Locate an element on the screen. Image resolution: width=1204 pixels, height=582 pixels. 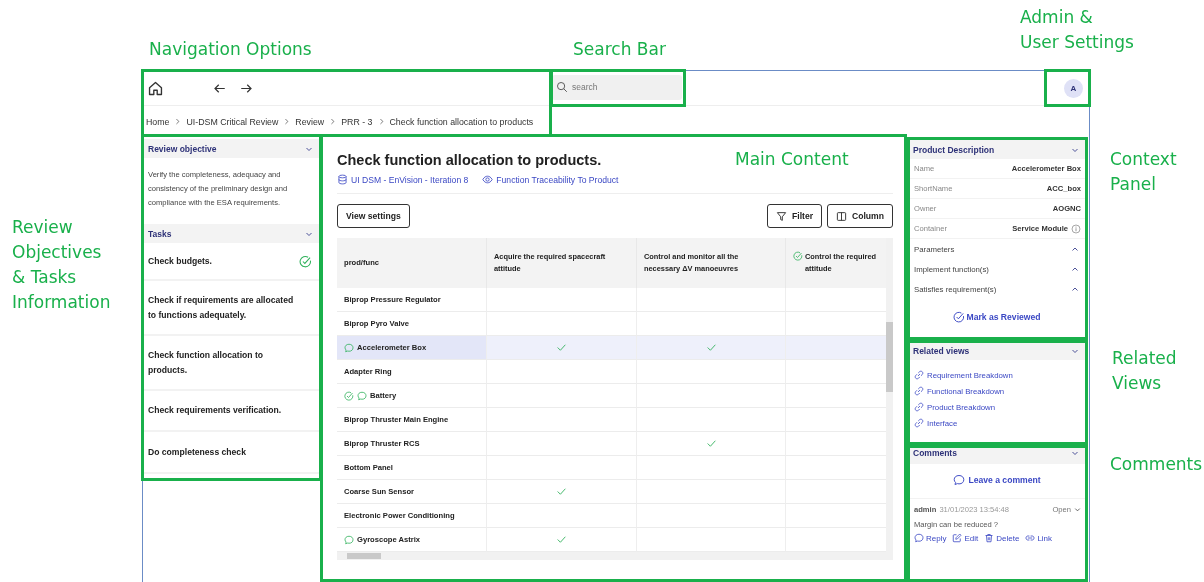
model-link: UI DSM - EnVision - Iteration 8 is located at coordinates (403, 179).